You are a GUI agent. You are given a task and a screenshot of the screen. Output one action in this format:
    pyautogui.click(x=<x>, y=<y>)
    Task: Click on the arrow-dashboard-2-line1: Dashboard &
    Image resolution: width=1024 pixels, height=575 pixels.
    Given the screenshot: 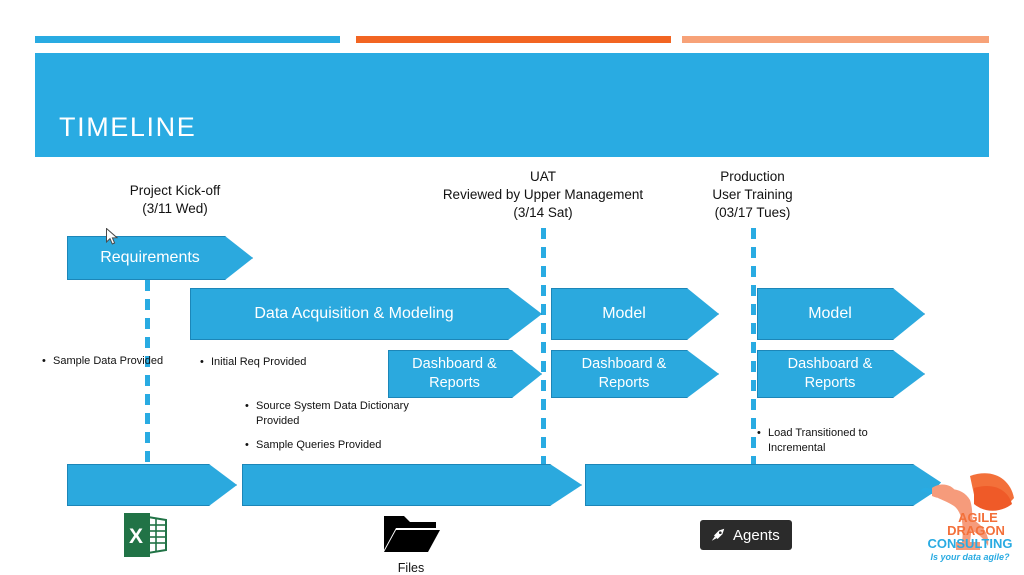 What is the action you would take?
    pyautogui.click(x=624, y=364)
    